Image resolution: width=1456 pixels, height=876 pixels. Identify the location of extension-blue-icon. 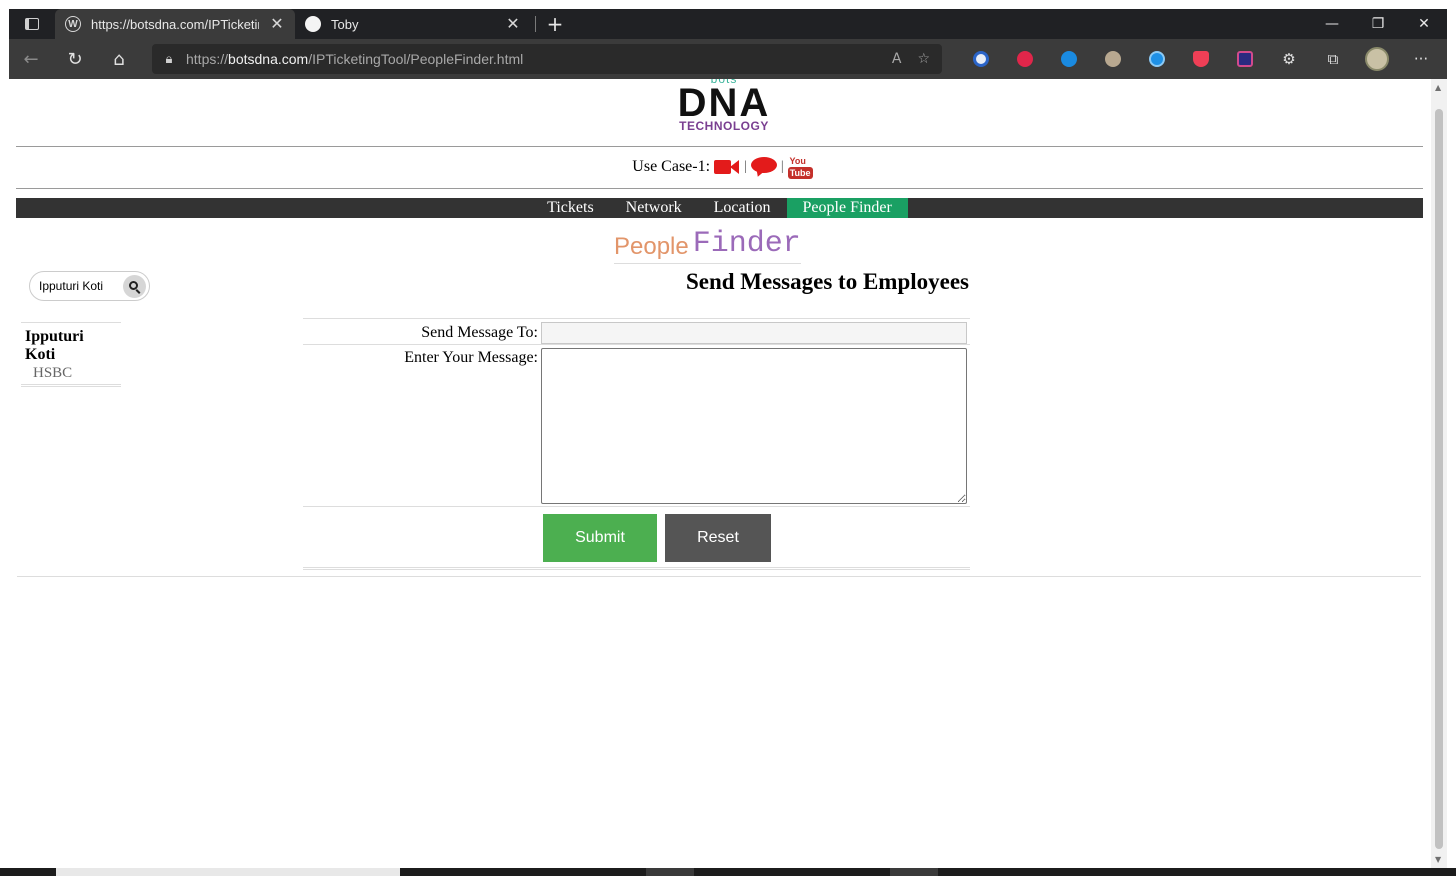
(981, 59).